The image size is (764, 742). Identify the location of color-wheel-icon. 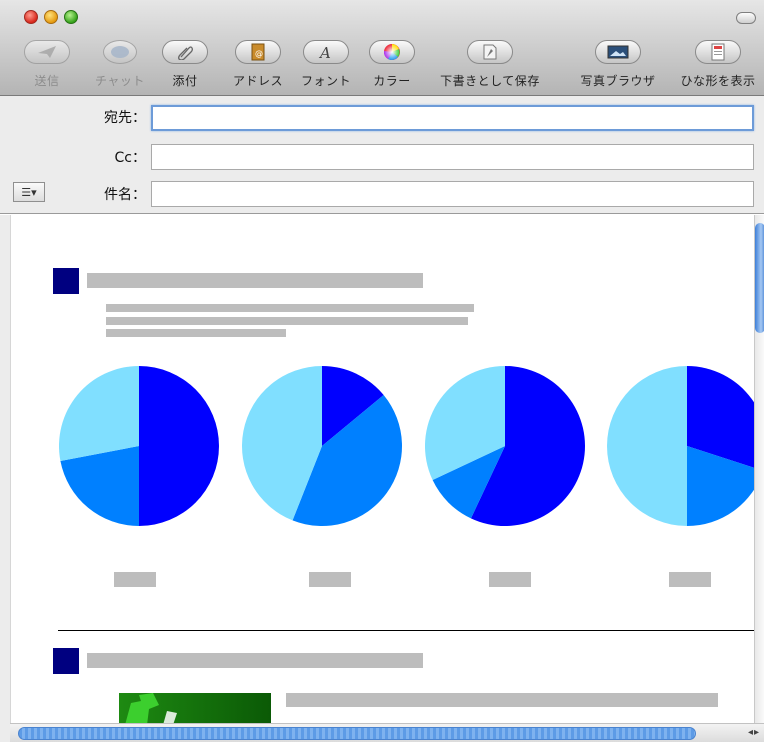
(392, 52).